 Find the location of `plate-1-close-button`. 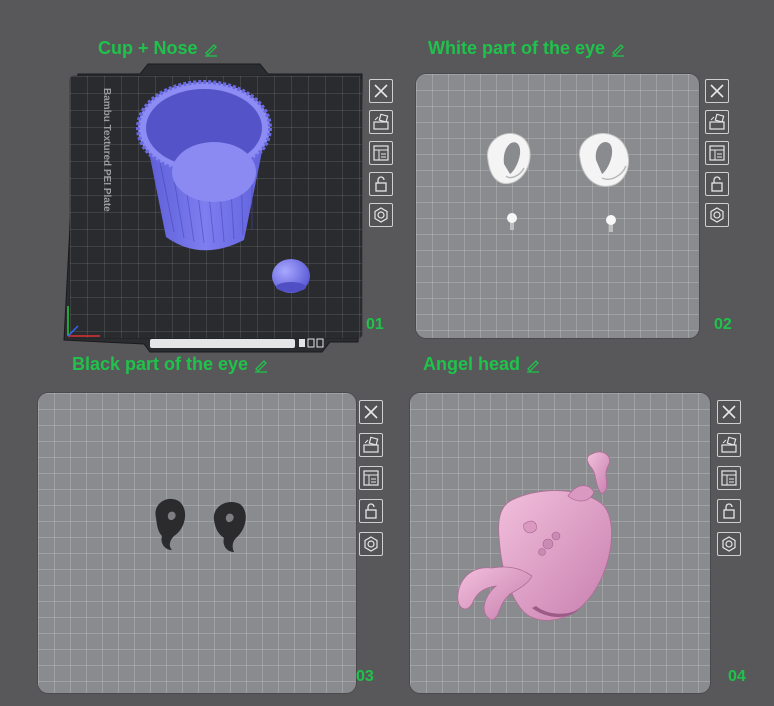

plate-1-close-button is located at coordinates (381, 91).